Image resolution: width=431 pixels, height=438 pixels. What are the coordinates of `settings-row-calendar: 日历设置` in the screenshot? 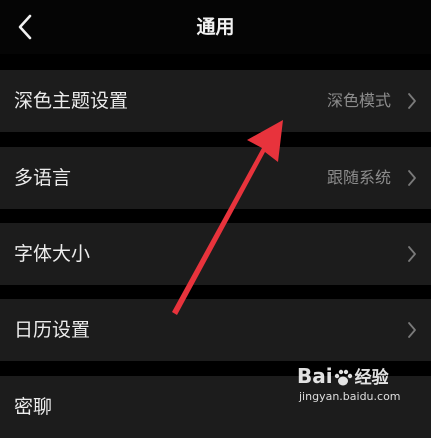 It's located at (215, 330).